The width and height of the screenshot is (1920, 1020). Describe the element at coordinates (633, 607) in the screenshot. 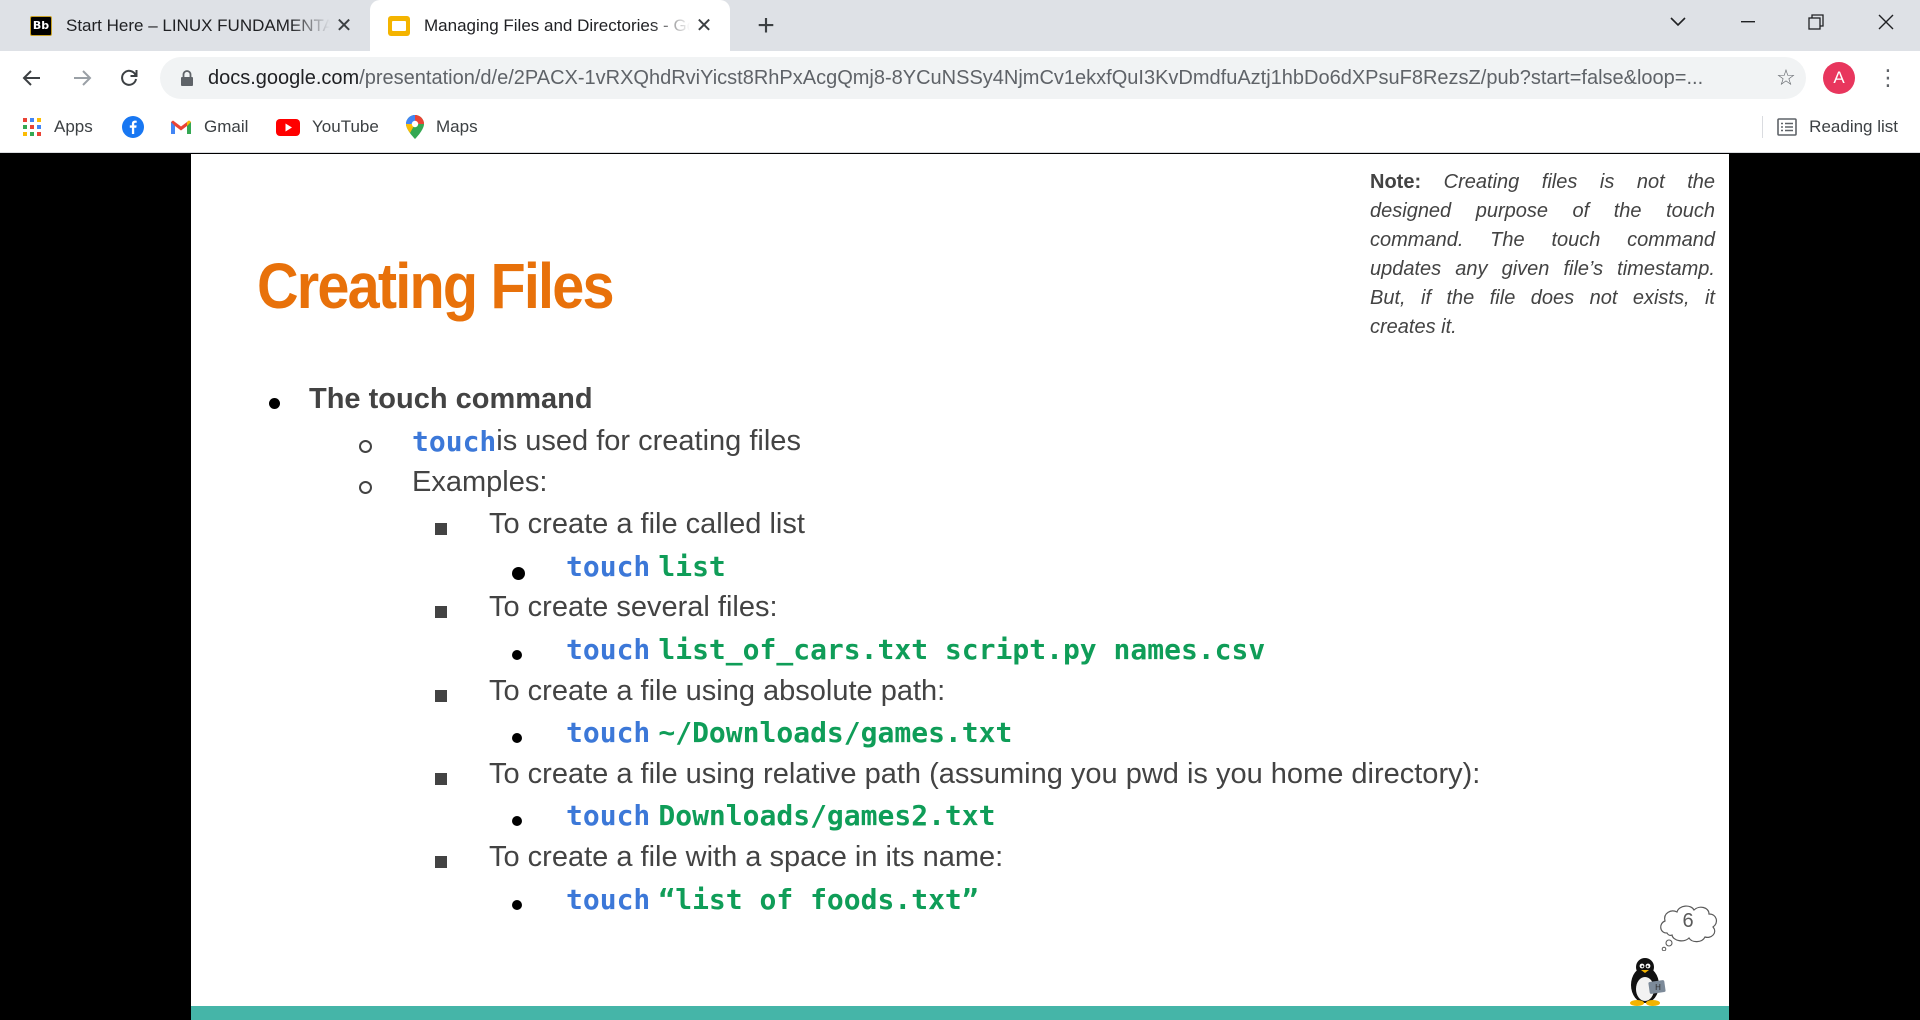

I see `example-text: To create several files:` at that location.